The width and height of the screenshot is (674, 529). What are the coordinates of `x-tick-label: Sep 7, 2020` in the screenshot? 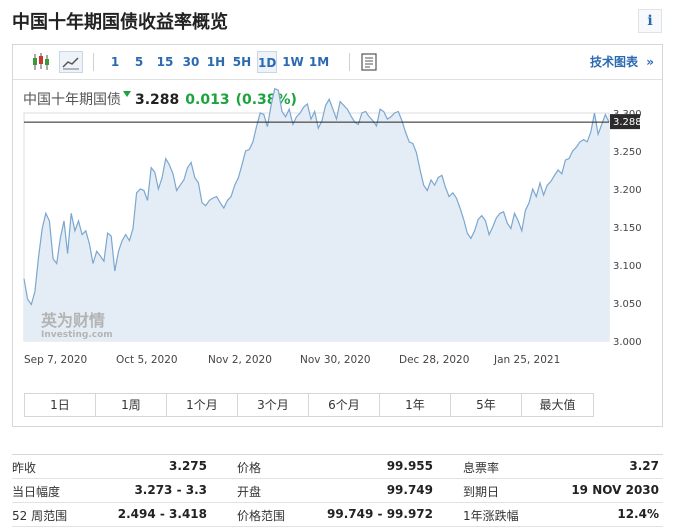 It's located at (55, 360).